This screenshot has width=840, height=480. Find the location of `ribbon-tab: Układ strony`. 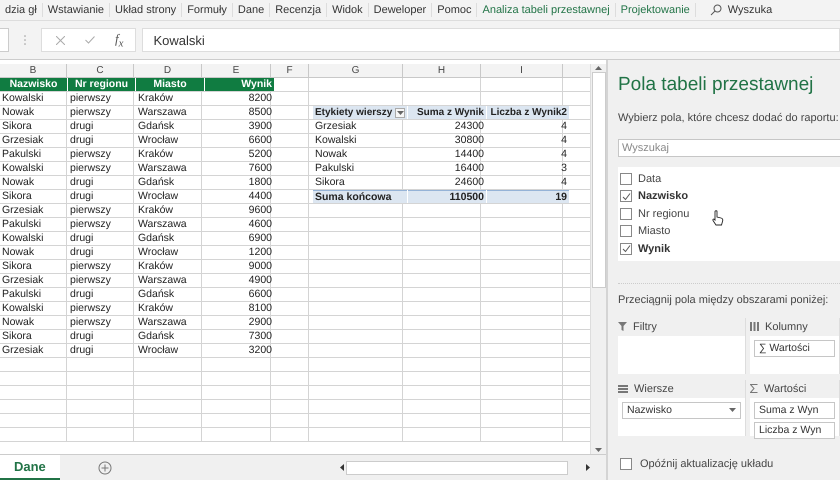

ribbon-tab: Układ strony is located at coordinates (146, 10).